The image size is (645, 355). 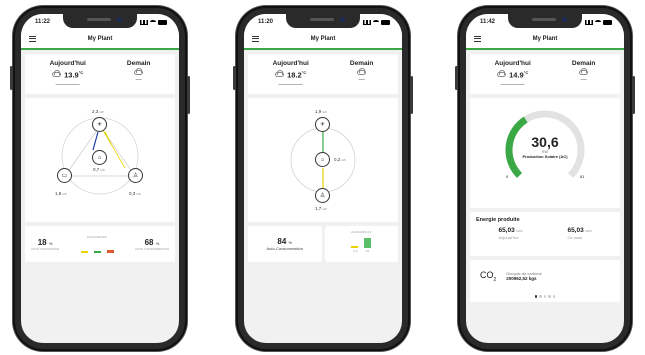 What do you see at coordinates (285, 244) in the screenshot?
I see `self-consumption: 84 % Auto-Consommation` at bounding box center [285, 244].